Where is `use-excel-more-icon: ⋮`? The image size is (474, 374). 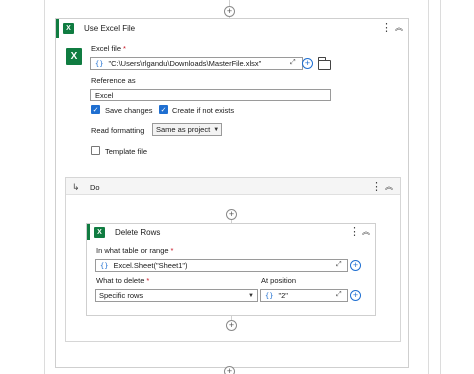 use-excel-more-icon: ⋮ is located at coordinates (386, 27).